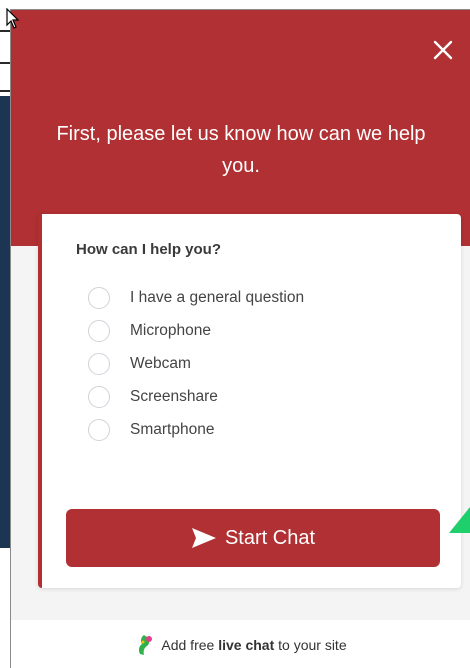 The width and height of the screenshot is (470, 668). Describe the element at coordinates (188, 644) in the screenshot. I see `footer-prefix: Add free` at that location.